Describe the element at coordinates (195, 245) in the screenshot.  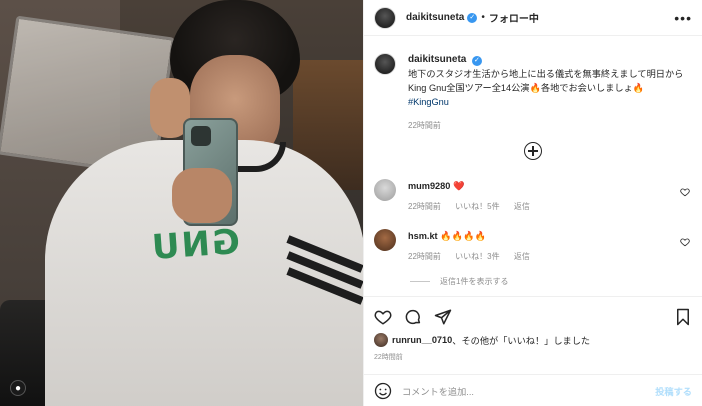
I see `sweatshirt-logo: GNU` at that location.